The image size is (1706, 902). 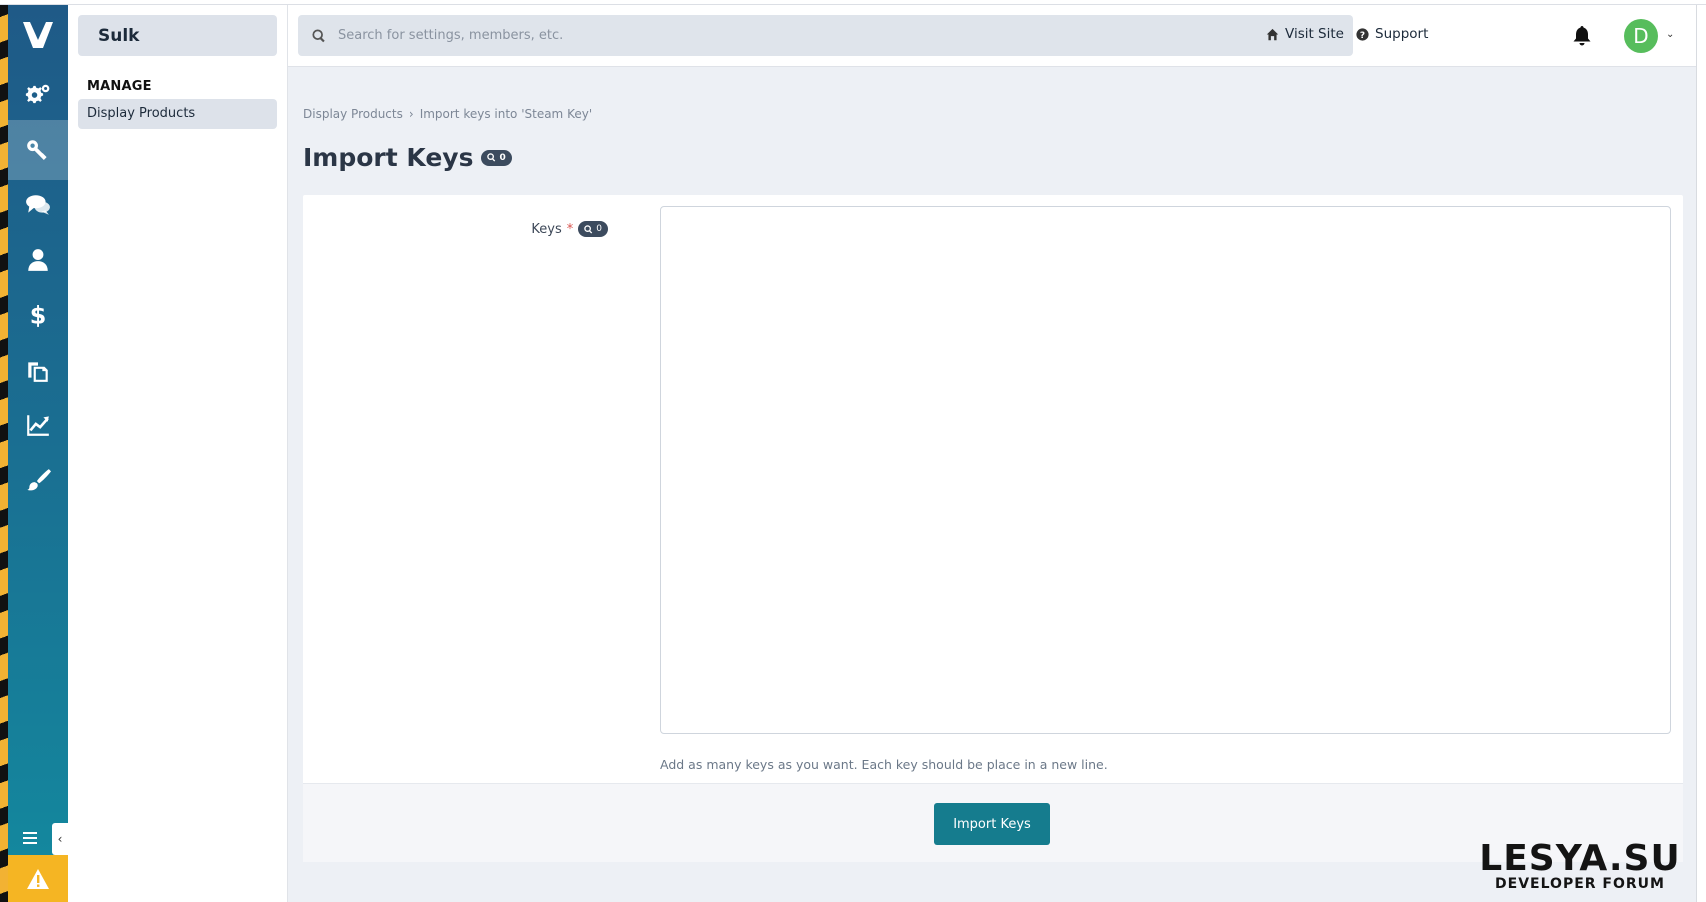 I want to click on watermark: LESYA.SU DEVELOPER FORUM, so click(x=1580, y=865).